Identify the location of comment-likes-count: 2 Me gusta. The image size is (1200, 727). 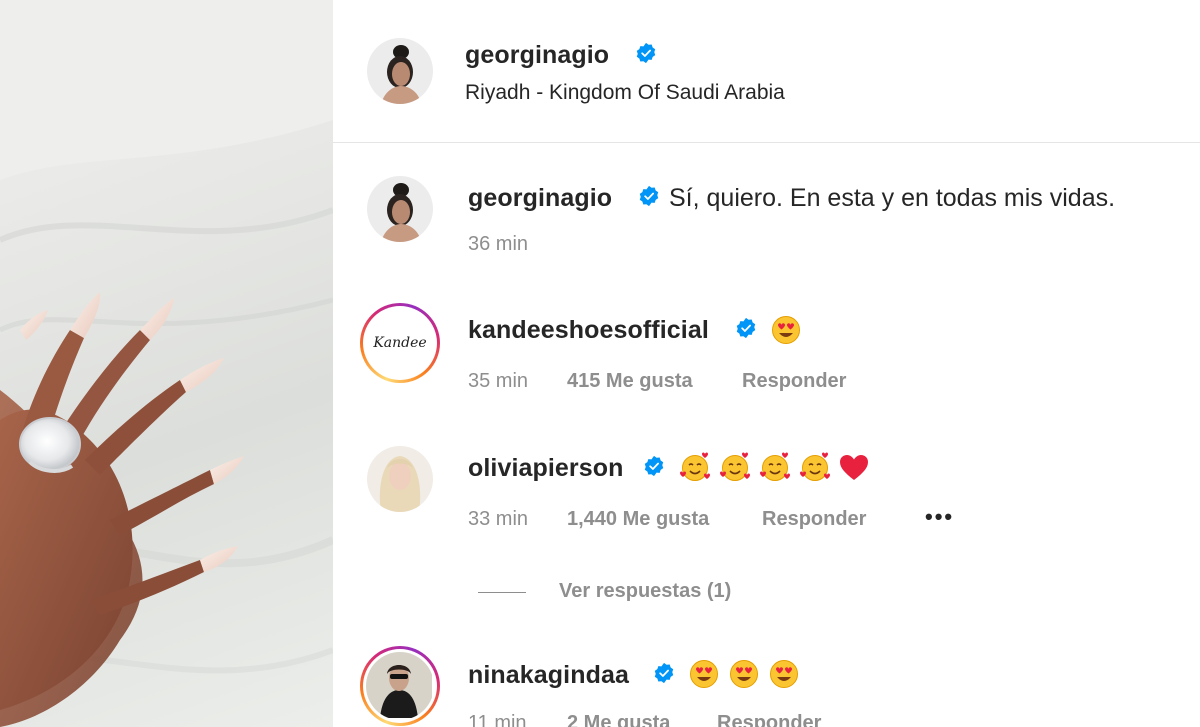
(618, 719).